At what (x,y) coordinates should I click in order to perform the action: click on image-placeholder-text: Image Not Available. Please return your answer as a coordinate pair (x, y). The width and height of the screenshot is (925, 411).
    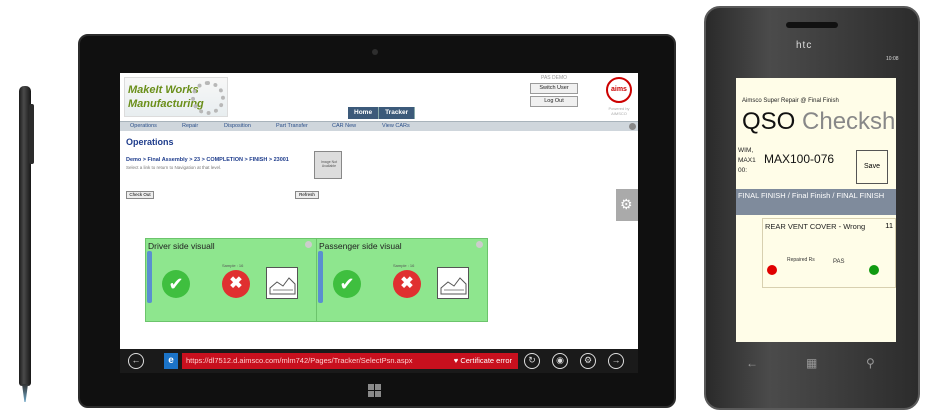
    Looking at the image, I should click on (329, 164).